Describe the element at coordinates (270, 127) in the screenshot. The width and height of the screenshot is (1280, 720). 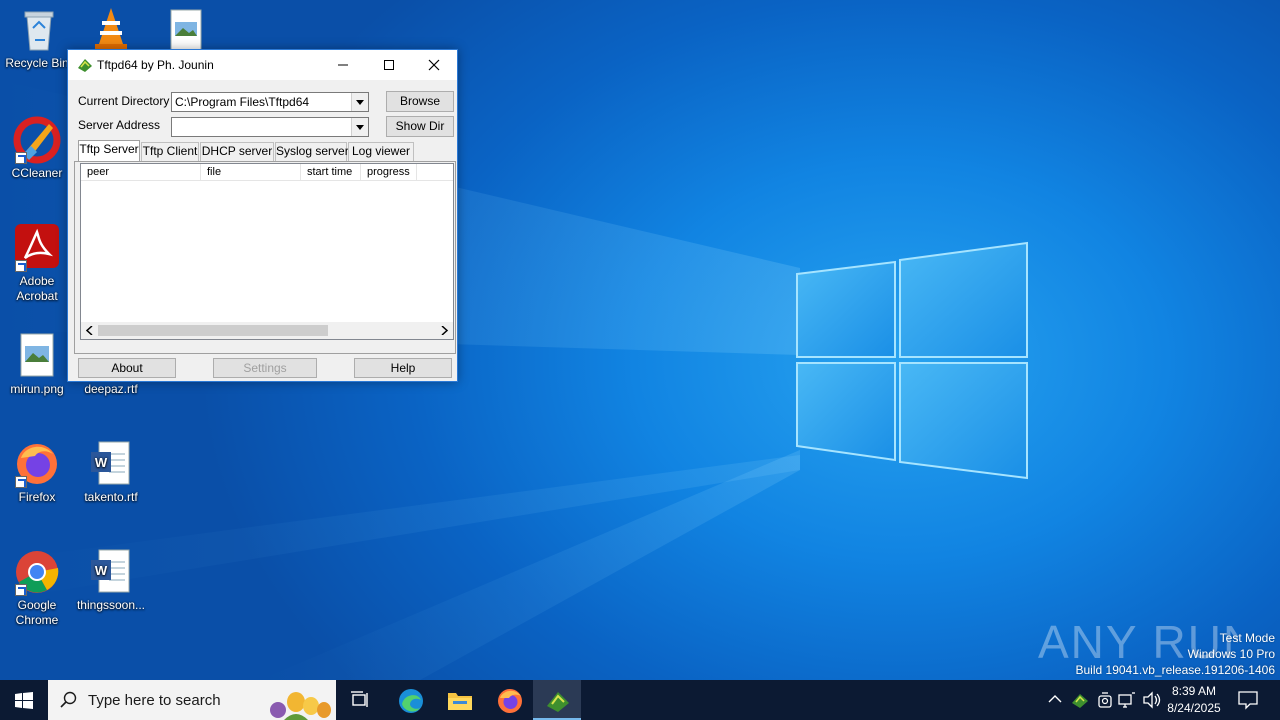
I see `server-address-combo` at that location.